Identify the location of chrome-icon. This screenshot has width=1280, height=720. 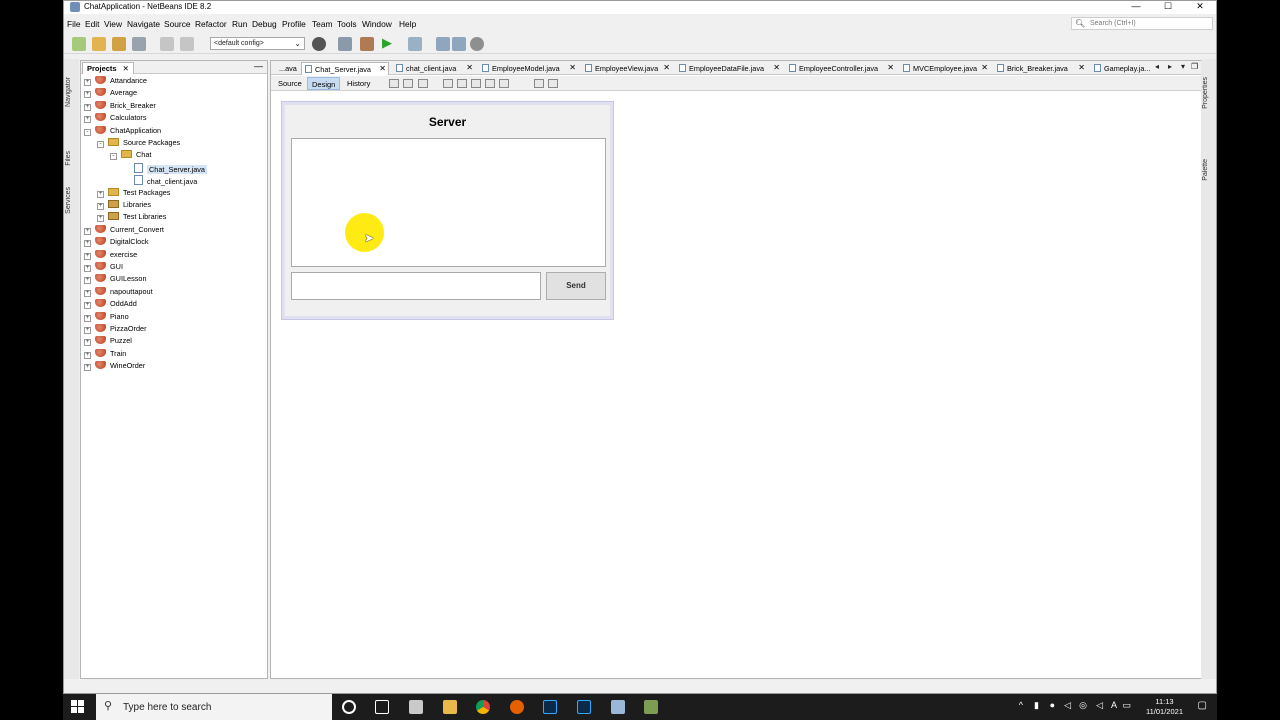
(483, 707).